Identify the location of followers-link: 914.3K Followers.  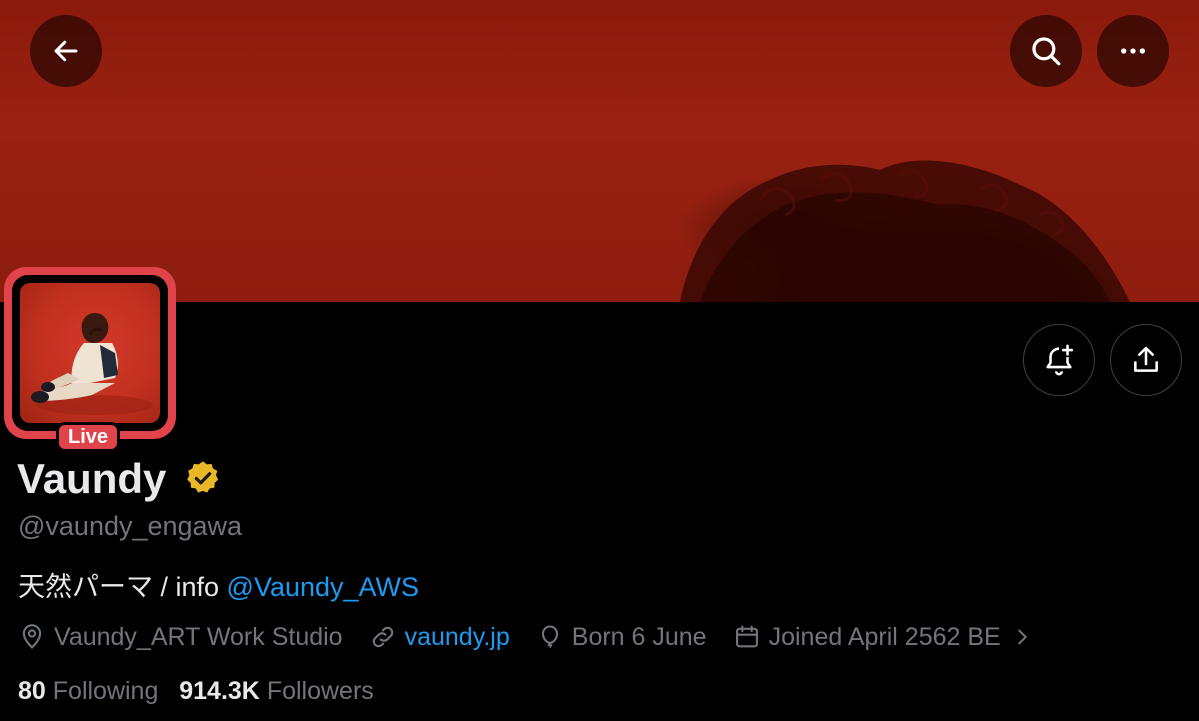
(276, 691).